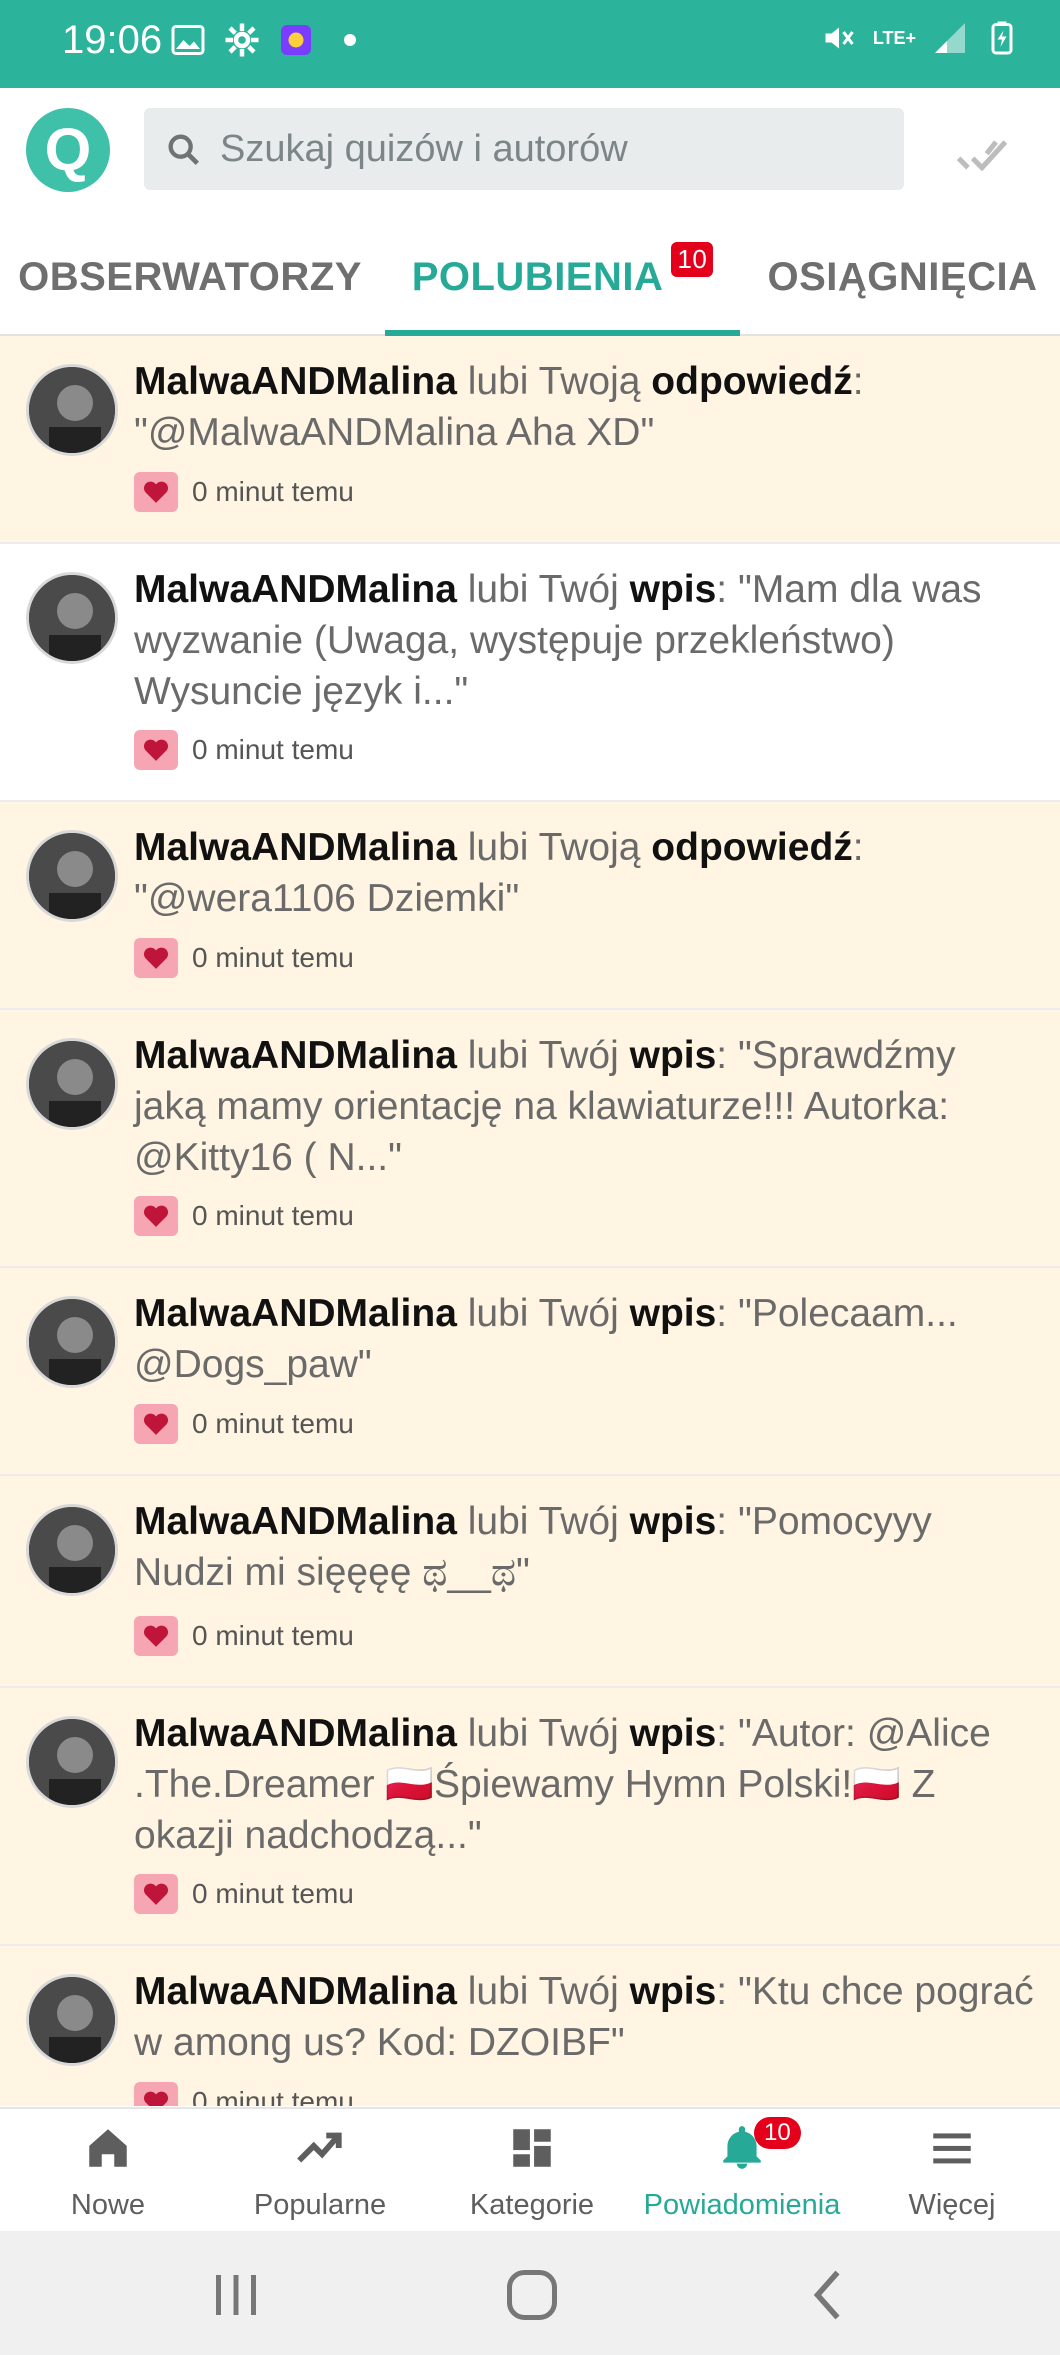  What do you see at coordinates (530, 44) in the screenshot?
I see `status-bar: 19:06 LTE+` at bounding box center [530, 44].